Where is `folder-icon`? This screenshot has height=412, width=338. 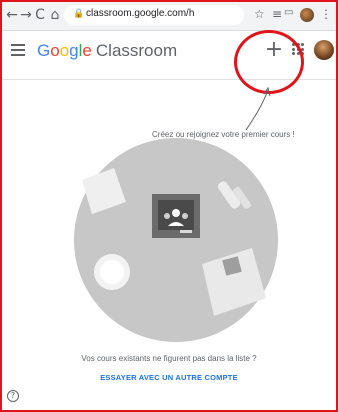 folder-icon is located at coordinates (234, 282).